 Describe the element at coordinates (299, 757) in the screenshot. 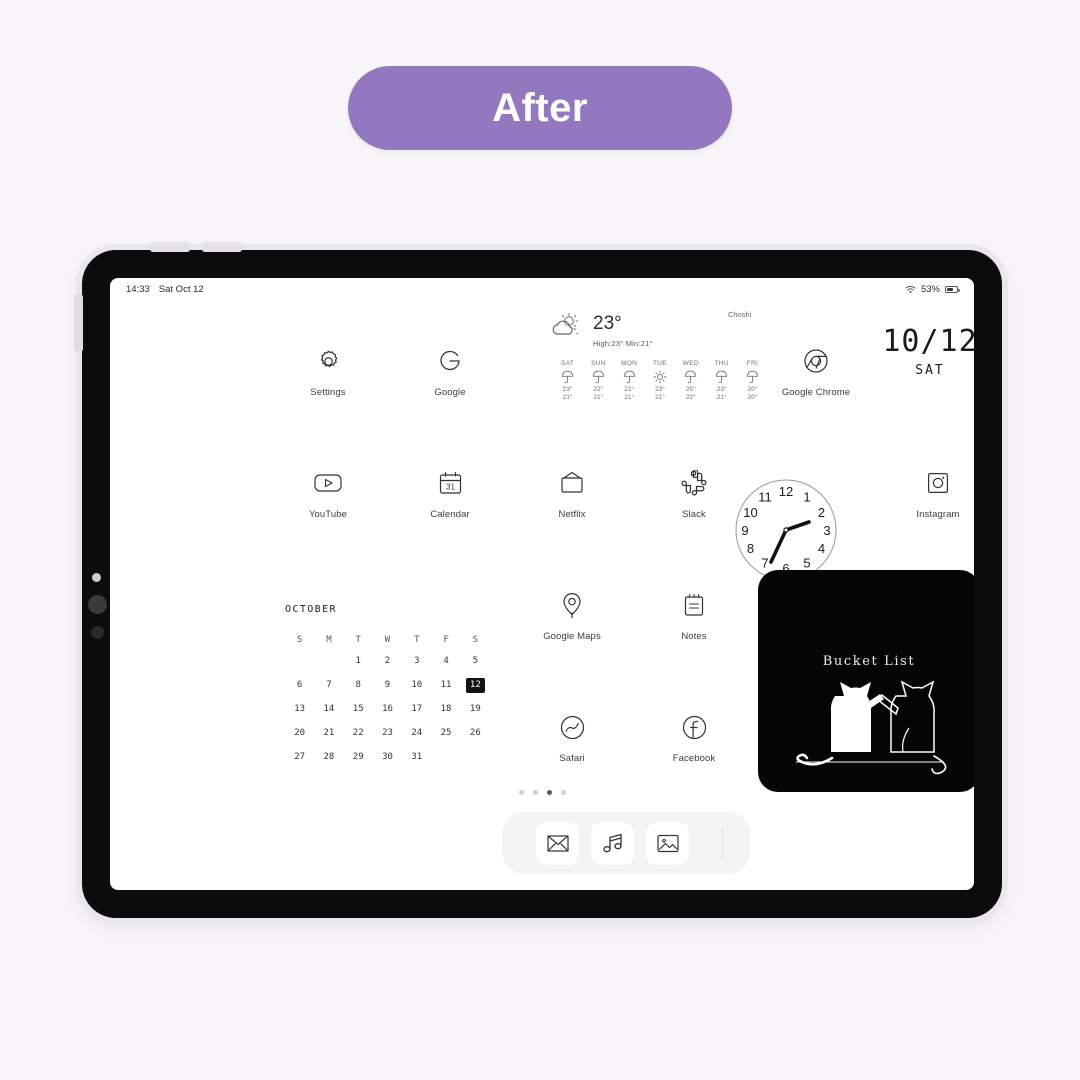

I see `calendar-day-cell: 27` at that location.